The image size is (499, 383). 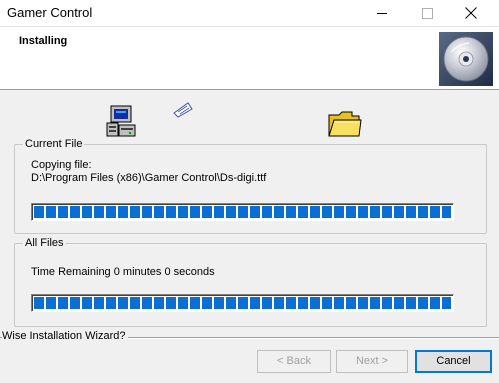 I want to click on time-remaining-label: Time Remaining 0 minutes 0 seconds, so click(x=123, y=272).